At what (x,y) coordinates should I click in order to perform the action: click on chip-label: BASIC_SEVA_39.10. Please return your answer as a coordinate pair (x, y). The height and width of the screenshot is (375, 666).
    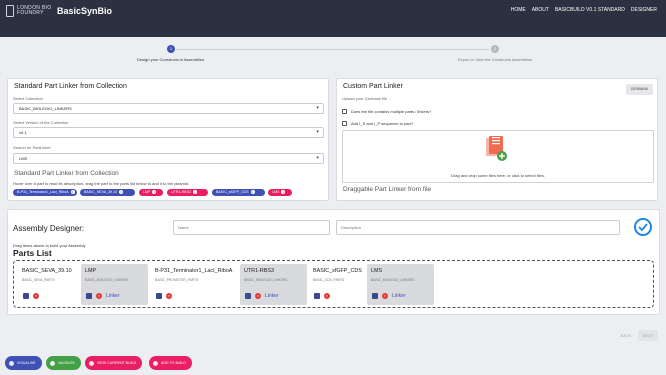
    Looking at the image, I should click on (101, 192).